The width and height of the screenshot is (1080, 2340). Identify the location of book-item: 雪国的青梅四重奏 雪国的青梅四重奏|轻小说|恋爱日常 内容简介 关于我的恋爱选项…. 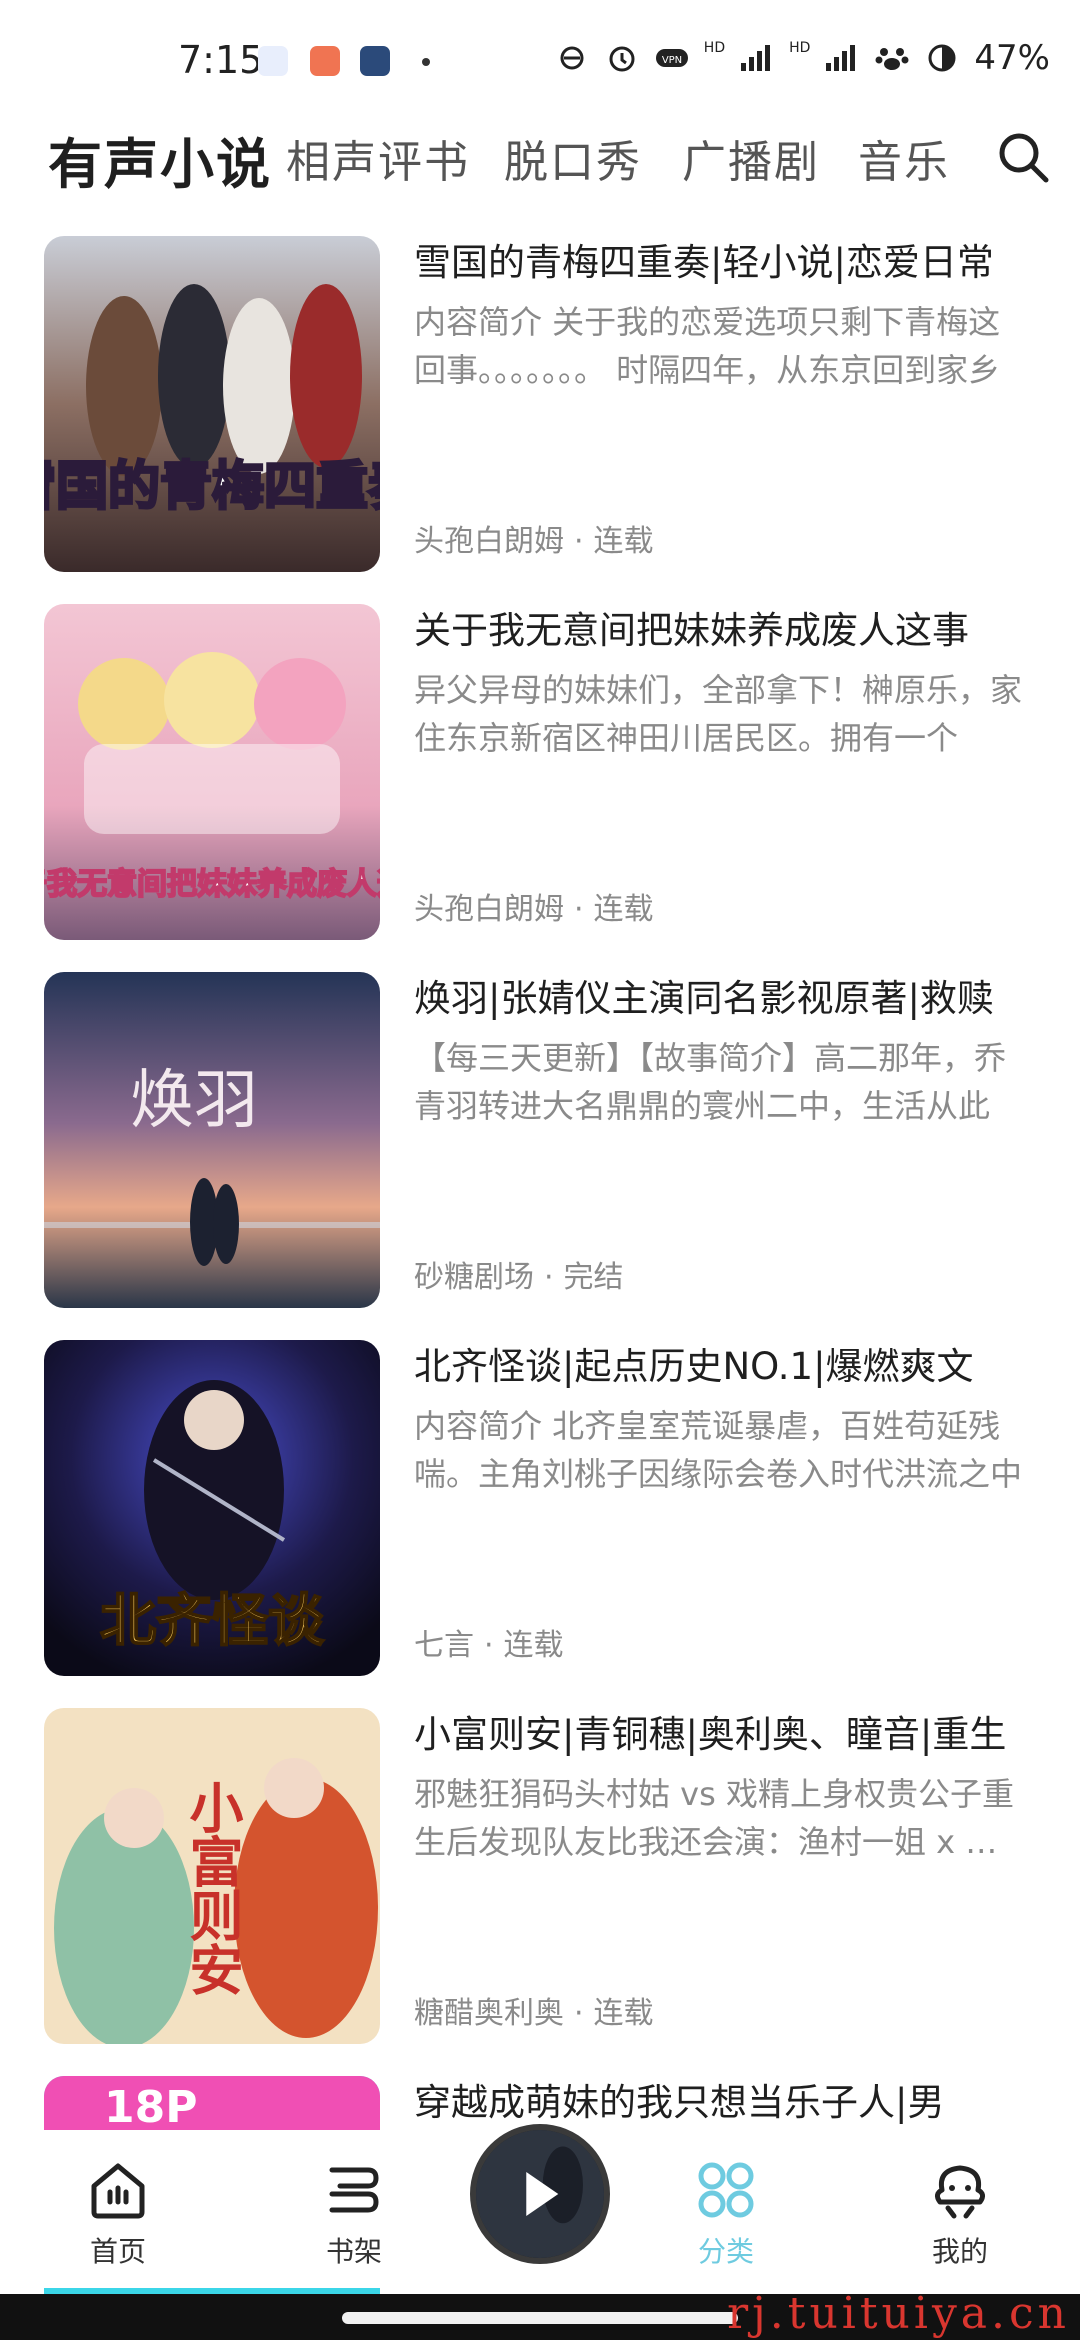
(540, 406).